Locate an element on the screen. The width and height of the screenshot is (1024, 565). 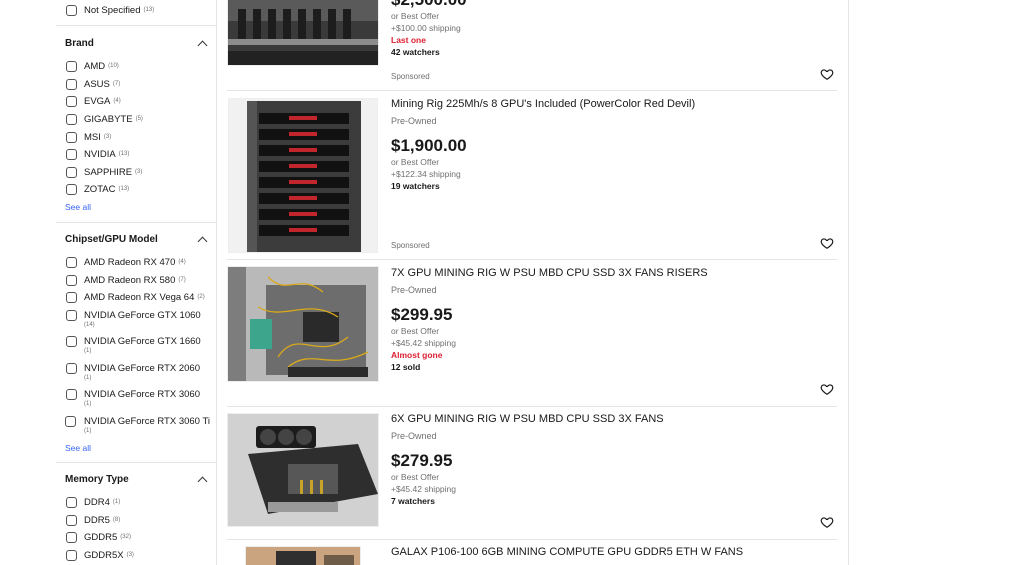
filter-option-amd: AMD (10) is located at coordinates (92, 66).